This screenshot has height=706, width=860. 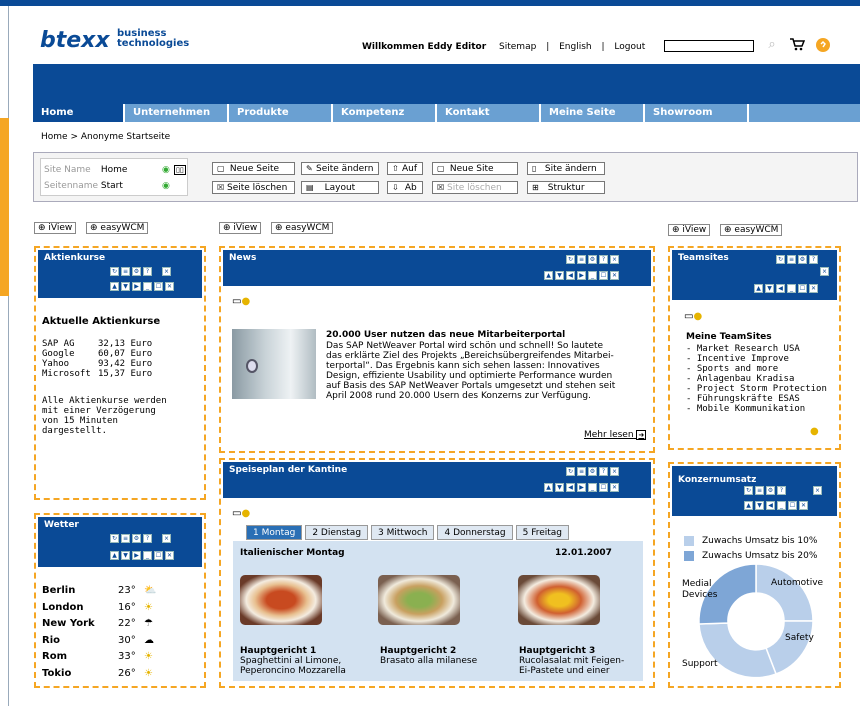 What do you see at coordinates (75, 40) in the screenshot?
I see `brand-logo: btexx` at bounding box center [75, 40].